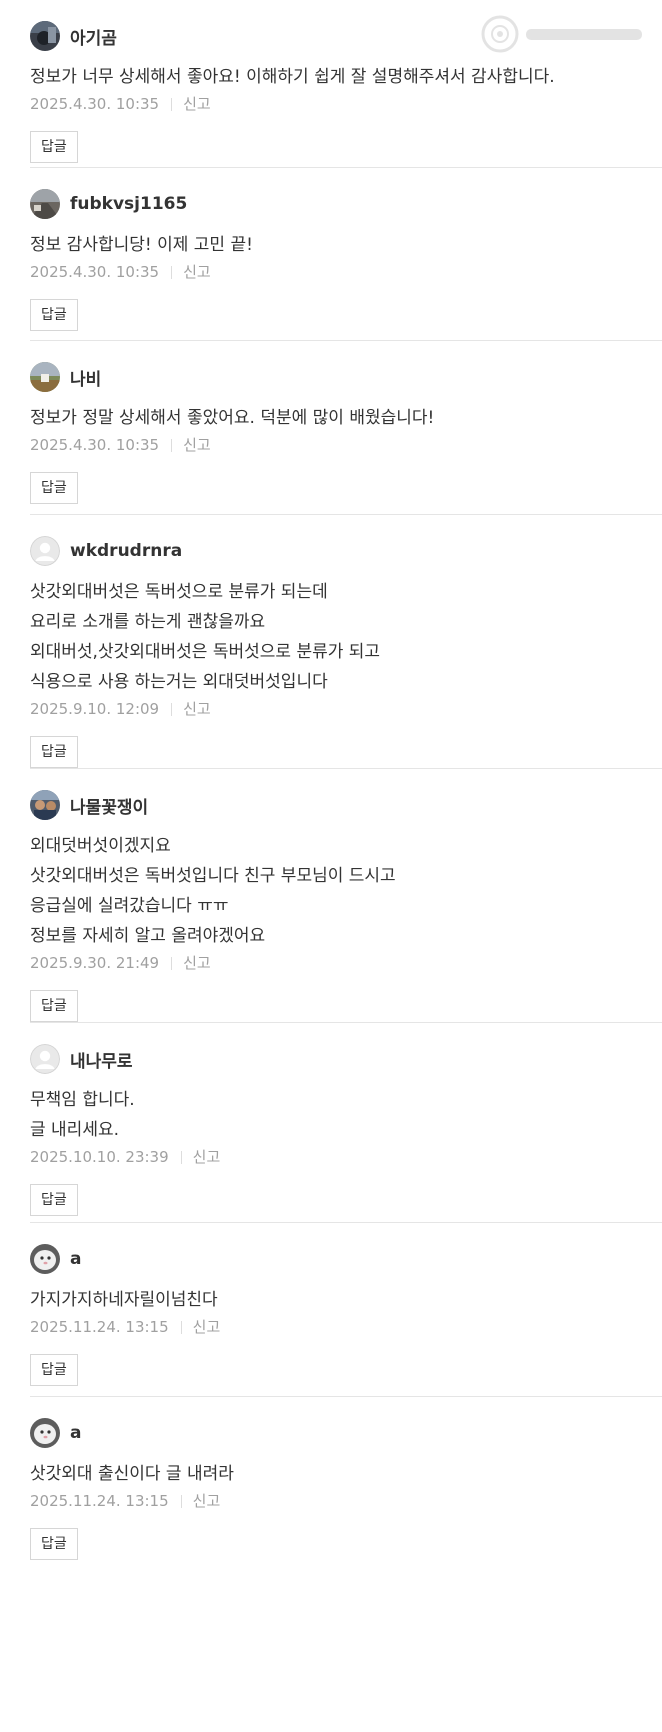 Image resolution: width=662 pixels, height=1732 pixels. What do you see at coordinates (179, 592) in the screenshot?
I see `comment-text-line: 삿갓외대버섯은 독버섯으로 분류가 되는데` at bounding box center [179, 592].